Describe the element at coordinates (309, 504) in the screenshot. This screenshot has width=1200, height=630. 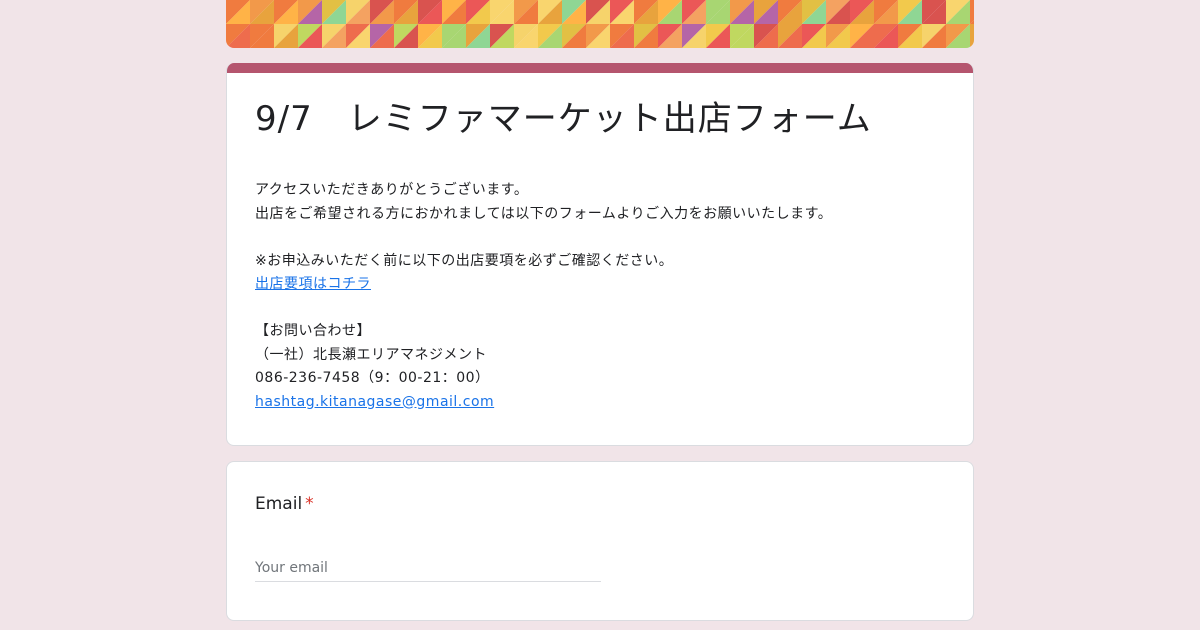
I see `required-asterisk: *` at that location.